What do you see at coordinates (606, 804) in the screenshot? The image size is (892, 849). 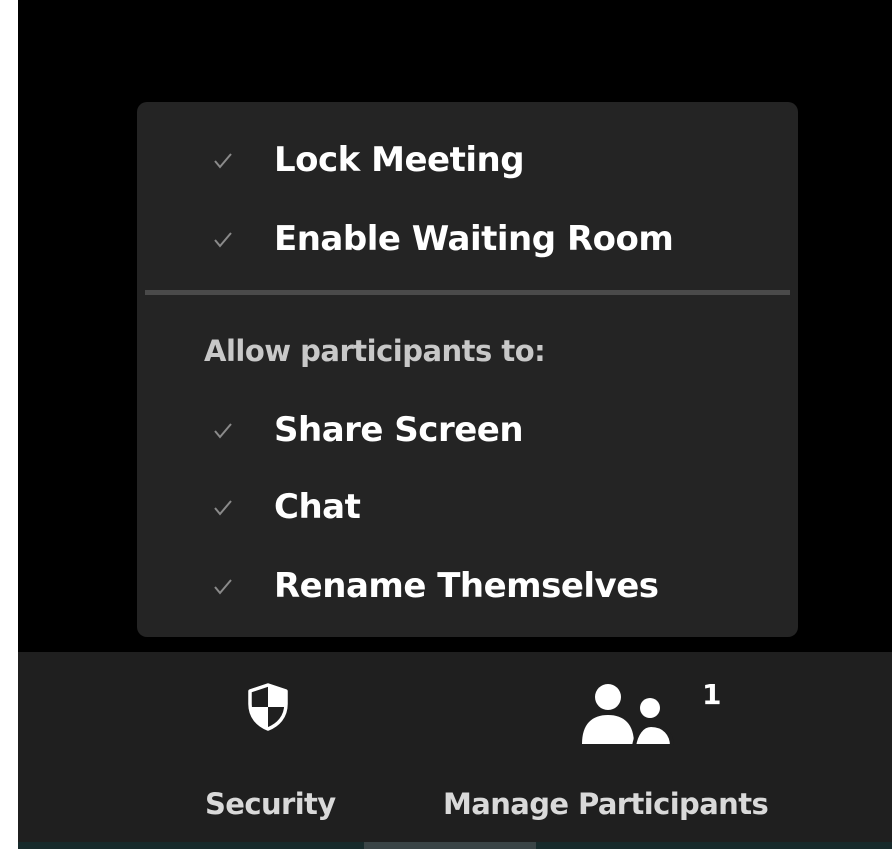 I see `manage-participants-label: Manage Participants` at bounding box center [606, 804].